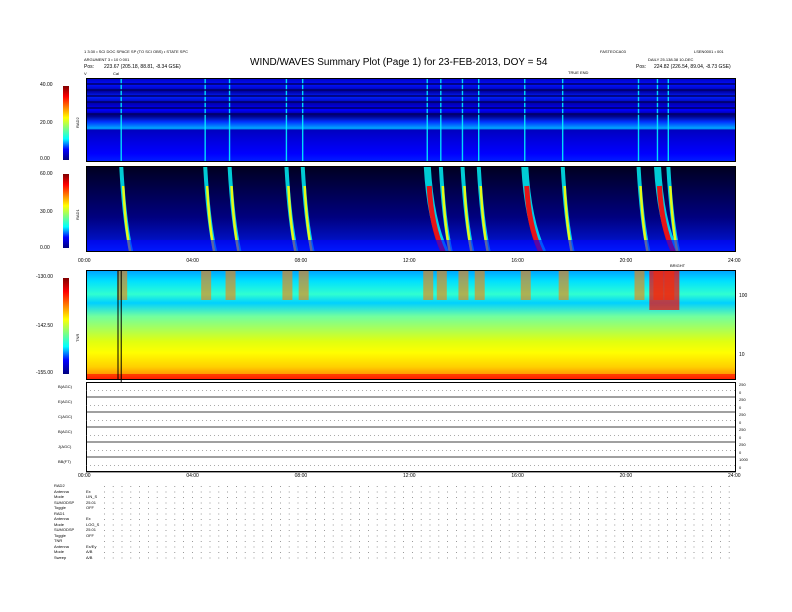 The image size is (792, 612). I want to click on tnr-colorbar, so click(66, 326).